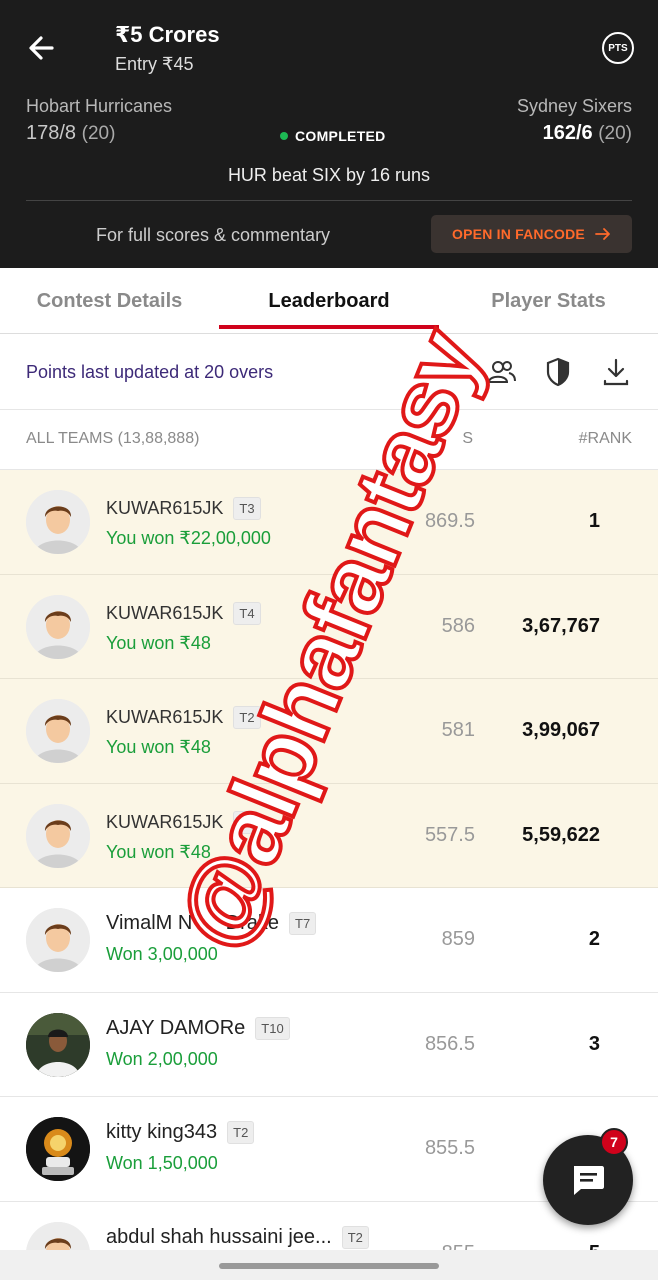 This screenshot has height=1280, width=658. Describe the element at coordinates (243, 822) in the screenshot. I see `team-tag: T` at that location.